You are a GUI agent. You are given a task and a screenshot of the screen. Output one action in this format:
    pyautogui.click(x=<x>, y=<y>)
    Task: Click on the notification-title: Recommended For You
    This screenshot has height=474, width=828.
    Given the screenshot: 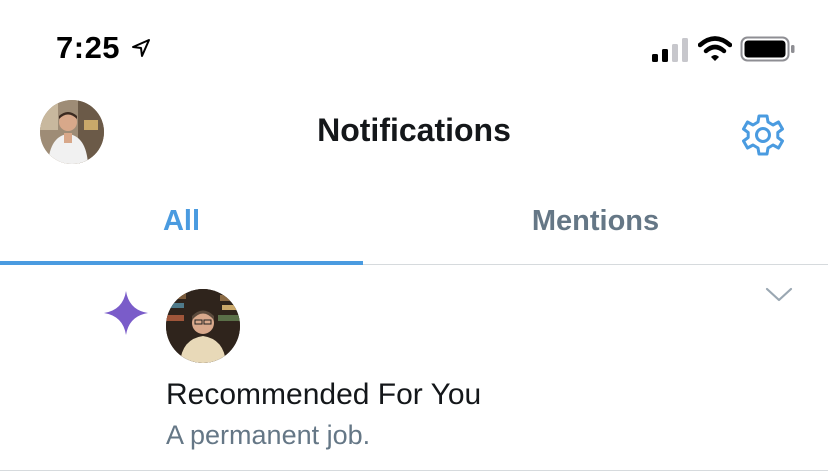 What is the action you would take?
    pyautogui.click(x=324, y=394)
    